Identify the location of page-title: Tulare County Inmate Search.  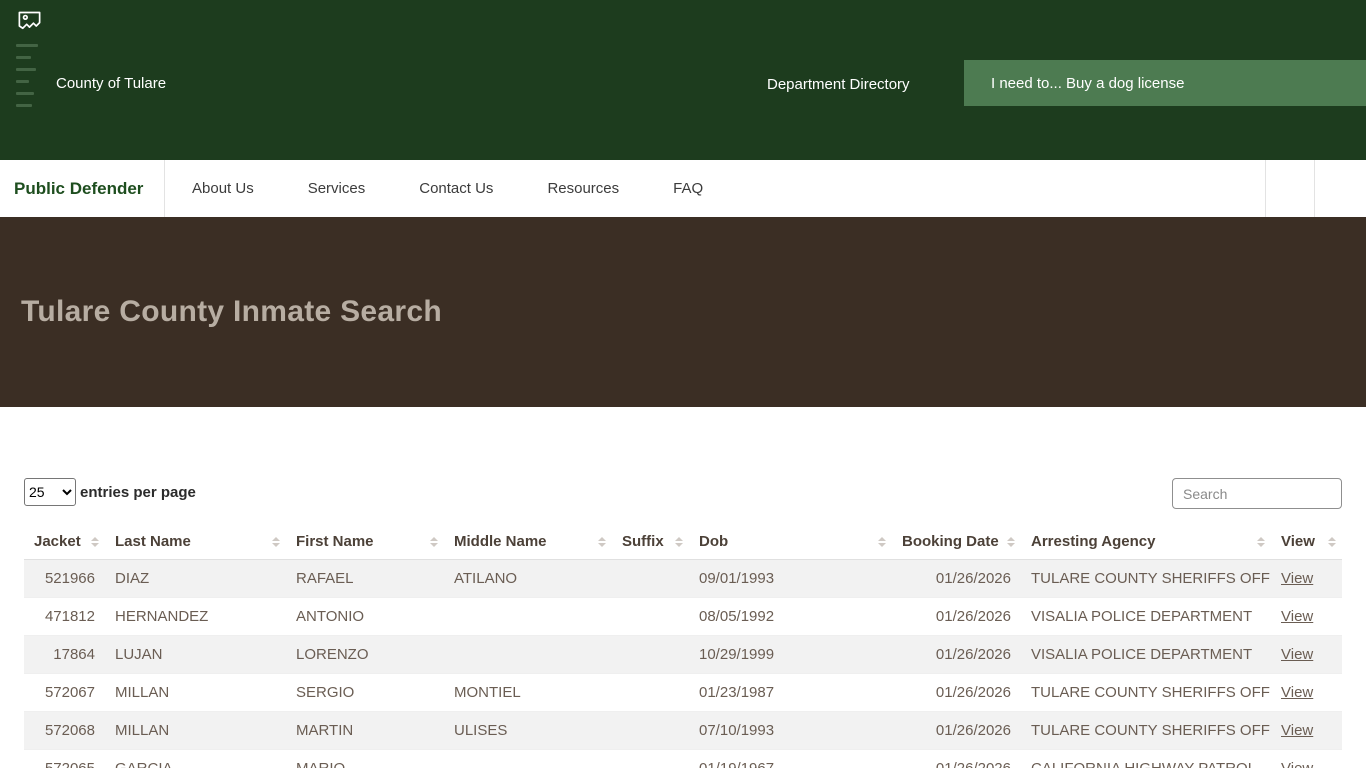
(231, 311).